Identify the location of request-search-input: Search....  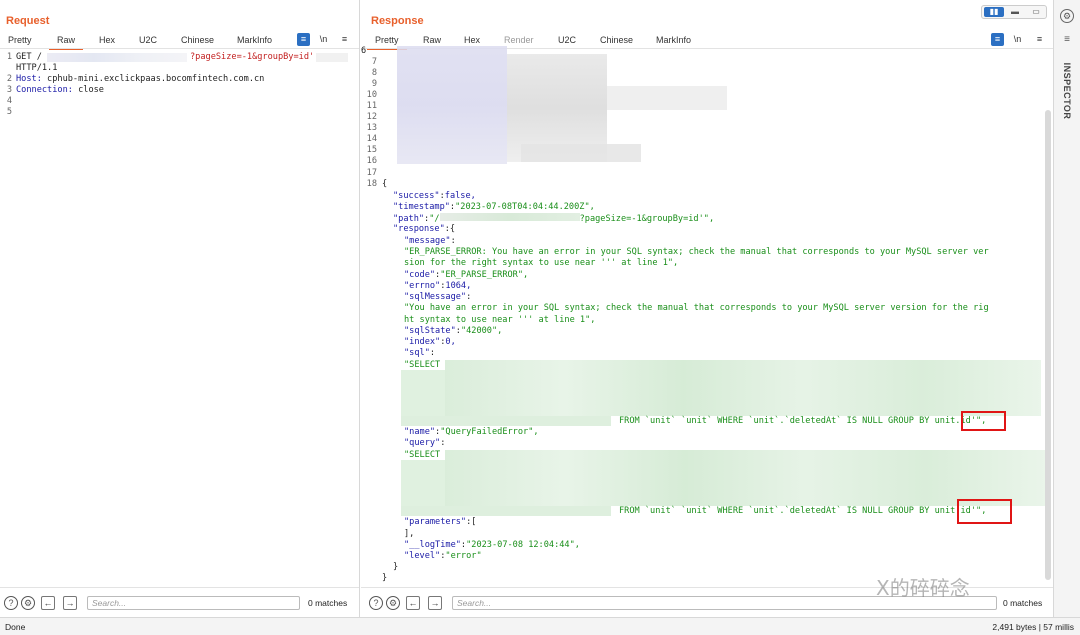
(193, 603).